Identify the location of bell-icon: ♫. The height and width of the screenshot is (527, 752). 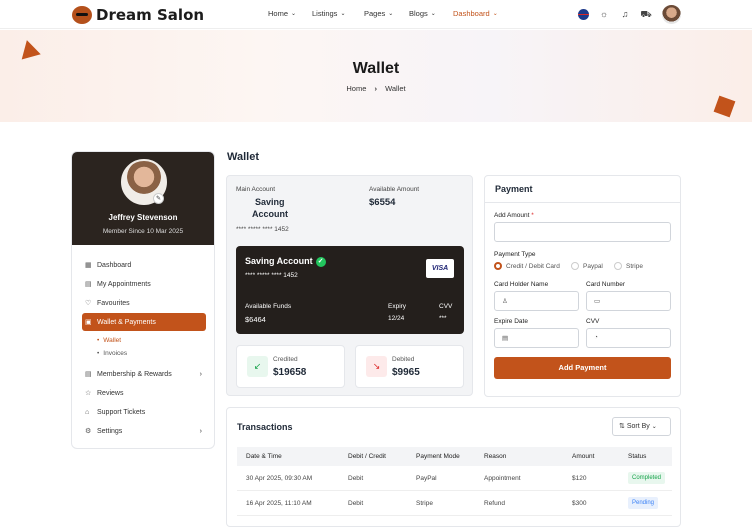
(625, 14).